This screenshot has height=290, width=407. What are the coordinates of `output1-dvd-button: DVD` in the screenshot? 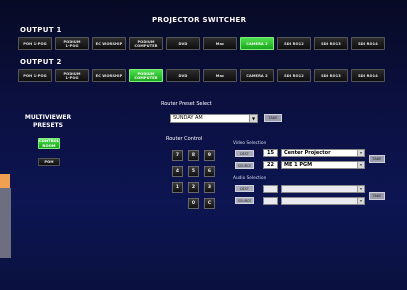 It's located at (183, 43).